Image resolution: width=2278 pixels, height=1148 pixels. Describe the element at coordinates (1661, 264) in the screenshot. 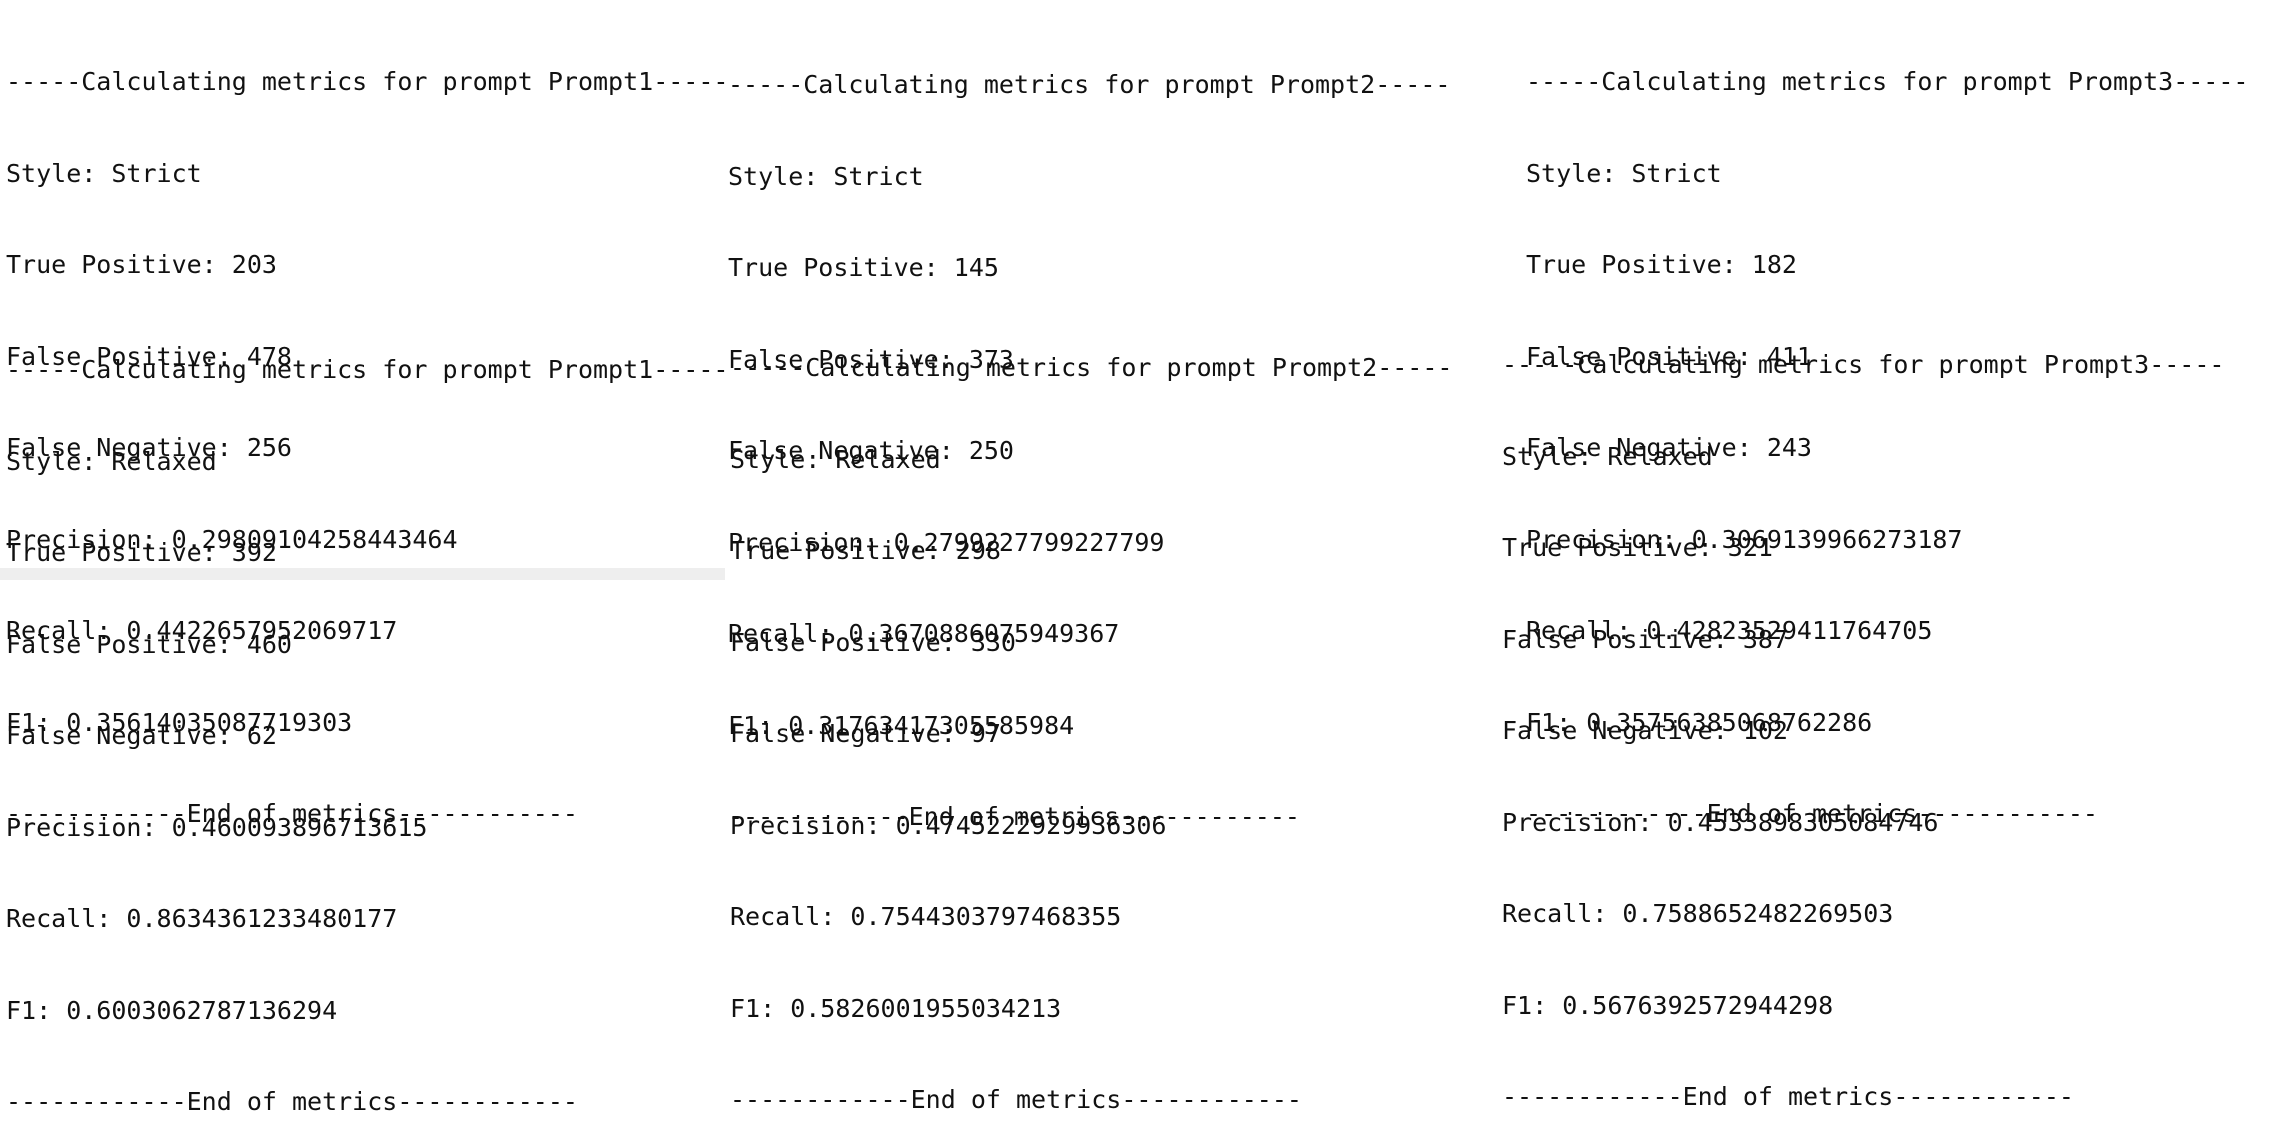

I see `true-positive: True Positive: 182` at that location.